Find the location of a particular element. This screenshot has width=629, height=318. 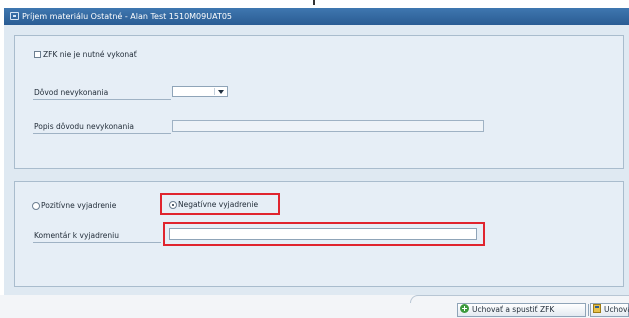

save-button: Uchovať is located at coordinates (609, 310).